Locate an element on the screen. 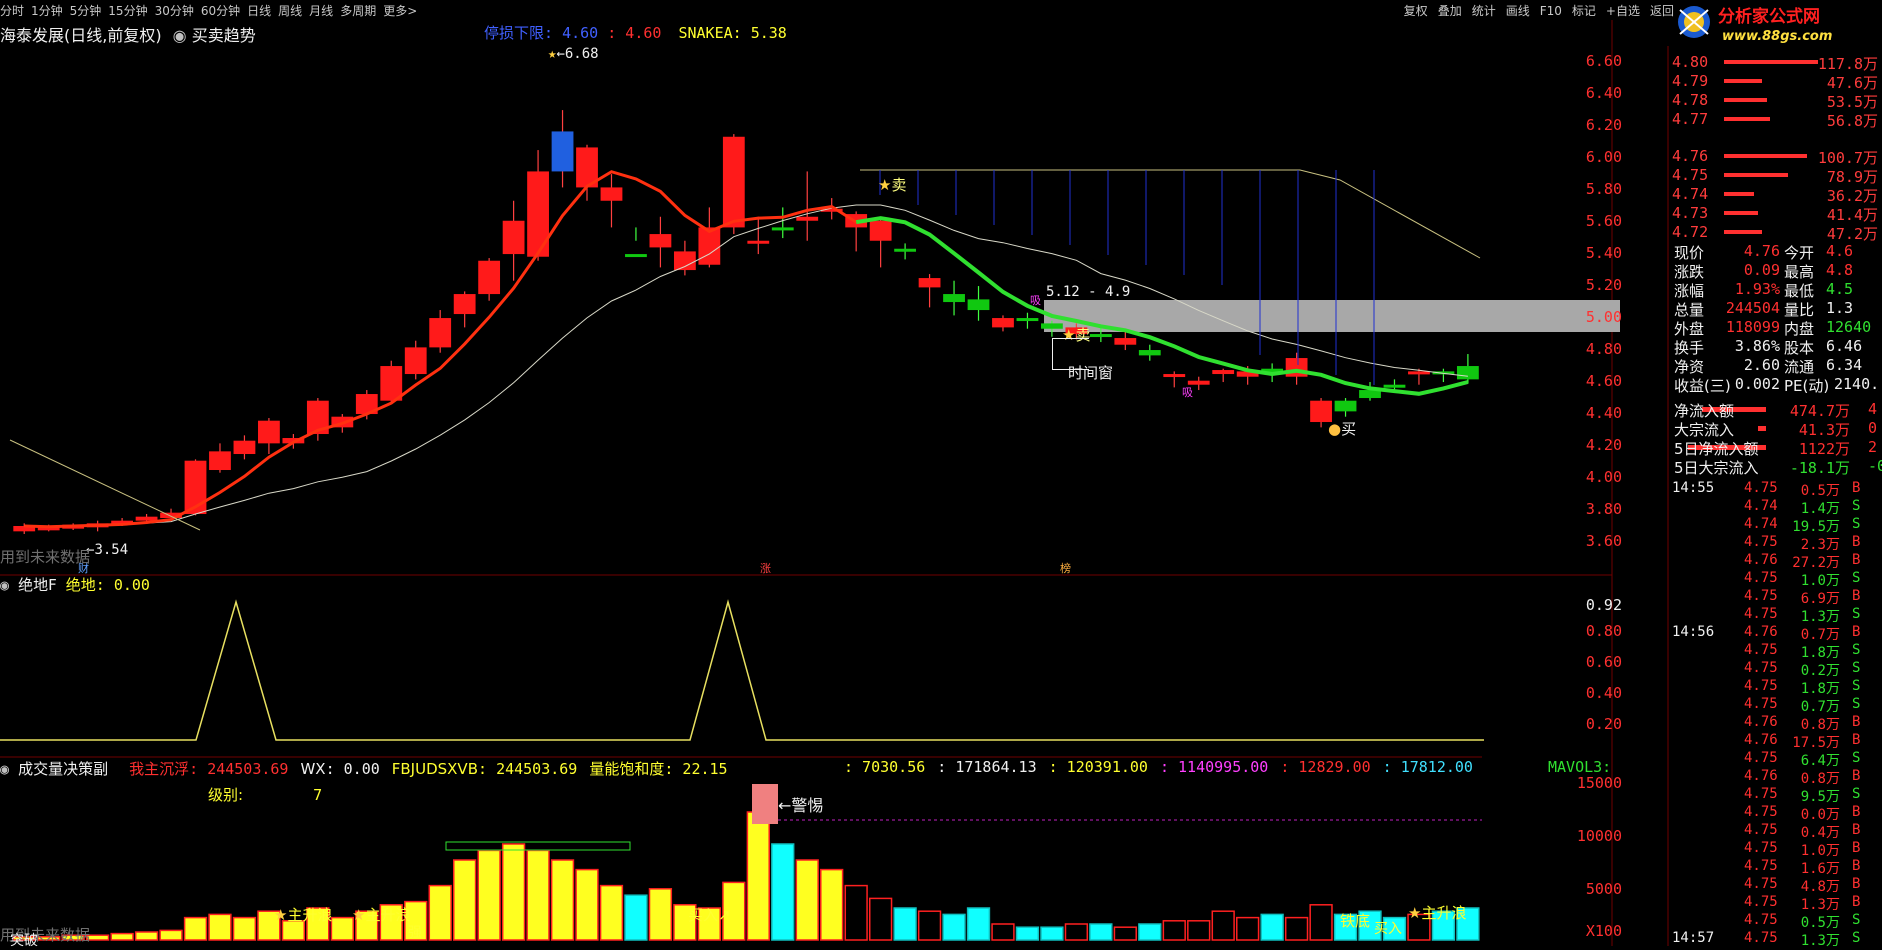 This screenshot has width=1882, height=950. tick-row: 4.74 1.4万 S is located at coordinates (1777, 507).